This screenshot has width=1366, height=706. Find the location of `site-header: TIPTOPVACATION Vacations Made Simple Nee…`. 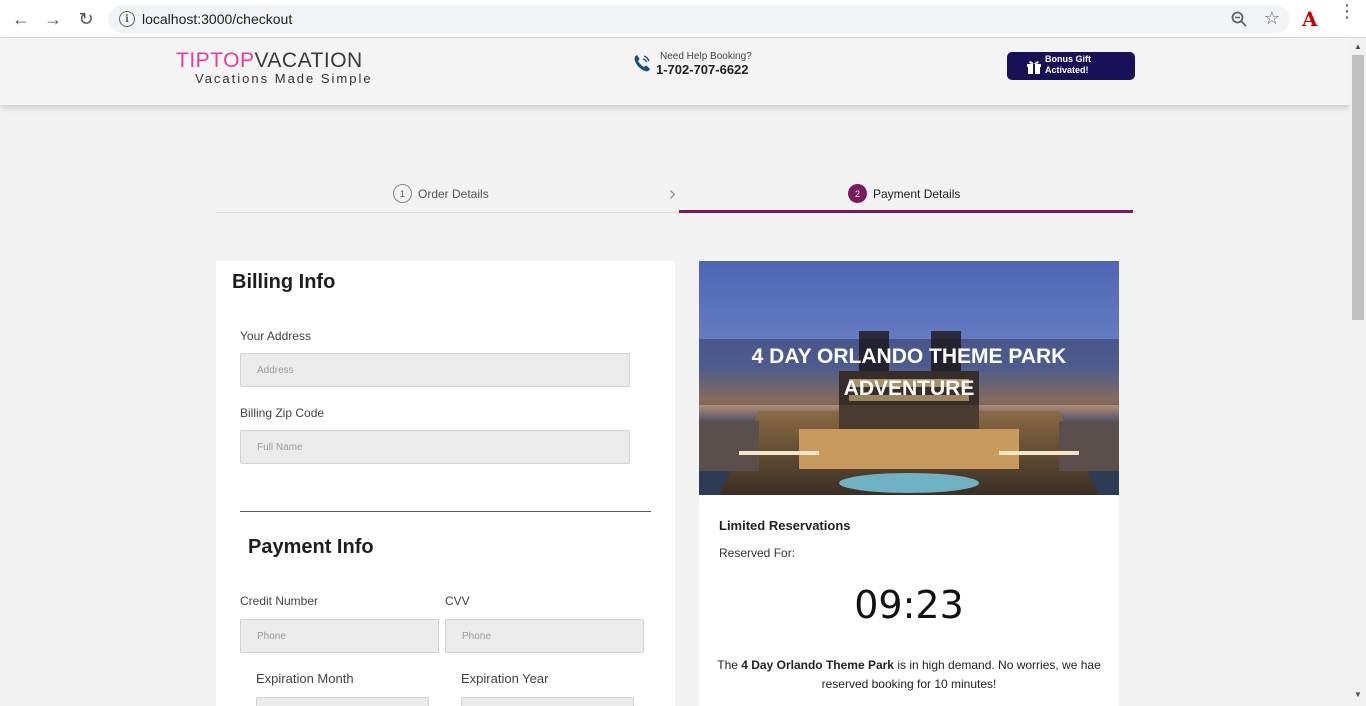

site-header: TIPTOPVACATION Vacations Made Simple Nee… is located at coordinates (675, 71).